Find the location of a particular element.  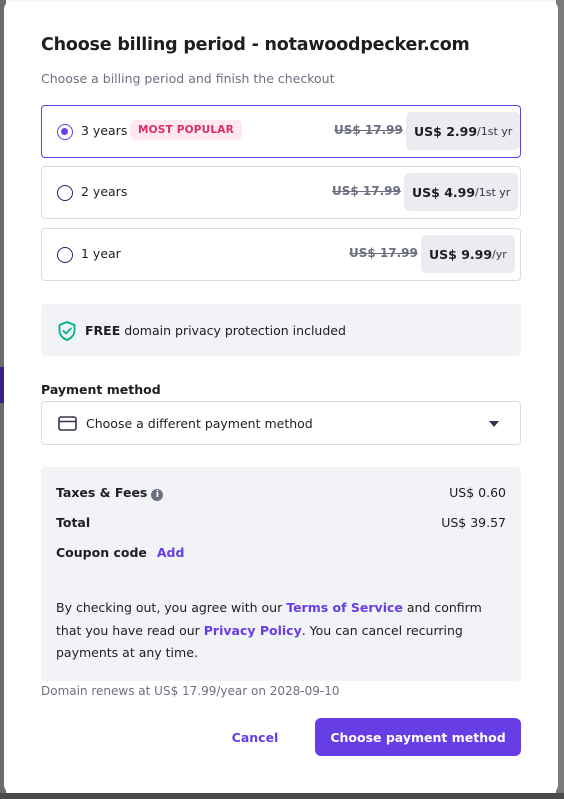

shield-check-icon is located at coordinates (67, 331).